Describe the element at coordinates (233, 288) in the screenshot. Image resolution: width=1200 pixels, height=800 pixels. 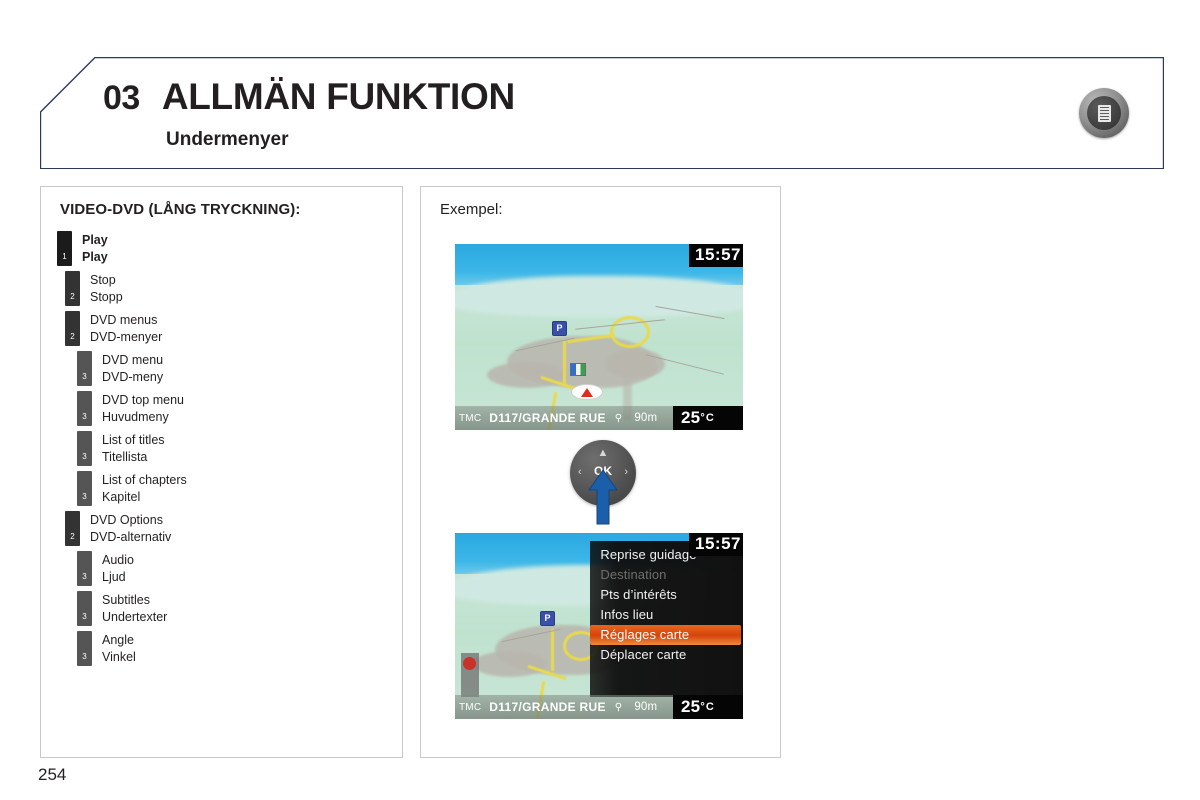
I see `menu-item-stop: 2 Stop Stopp` at that location.